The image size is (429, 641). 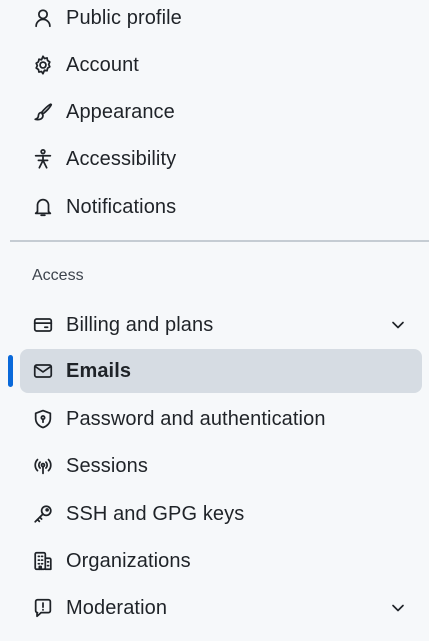 What do you see at coordinates (221, 561) in the screenshot?
I see `nav-item-organizations: Organizations` at bounding box center [221, 561].